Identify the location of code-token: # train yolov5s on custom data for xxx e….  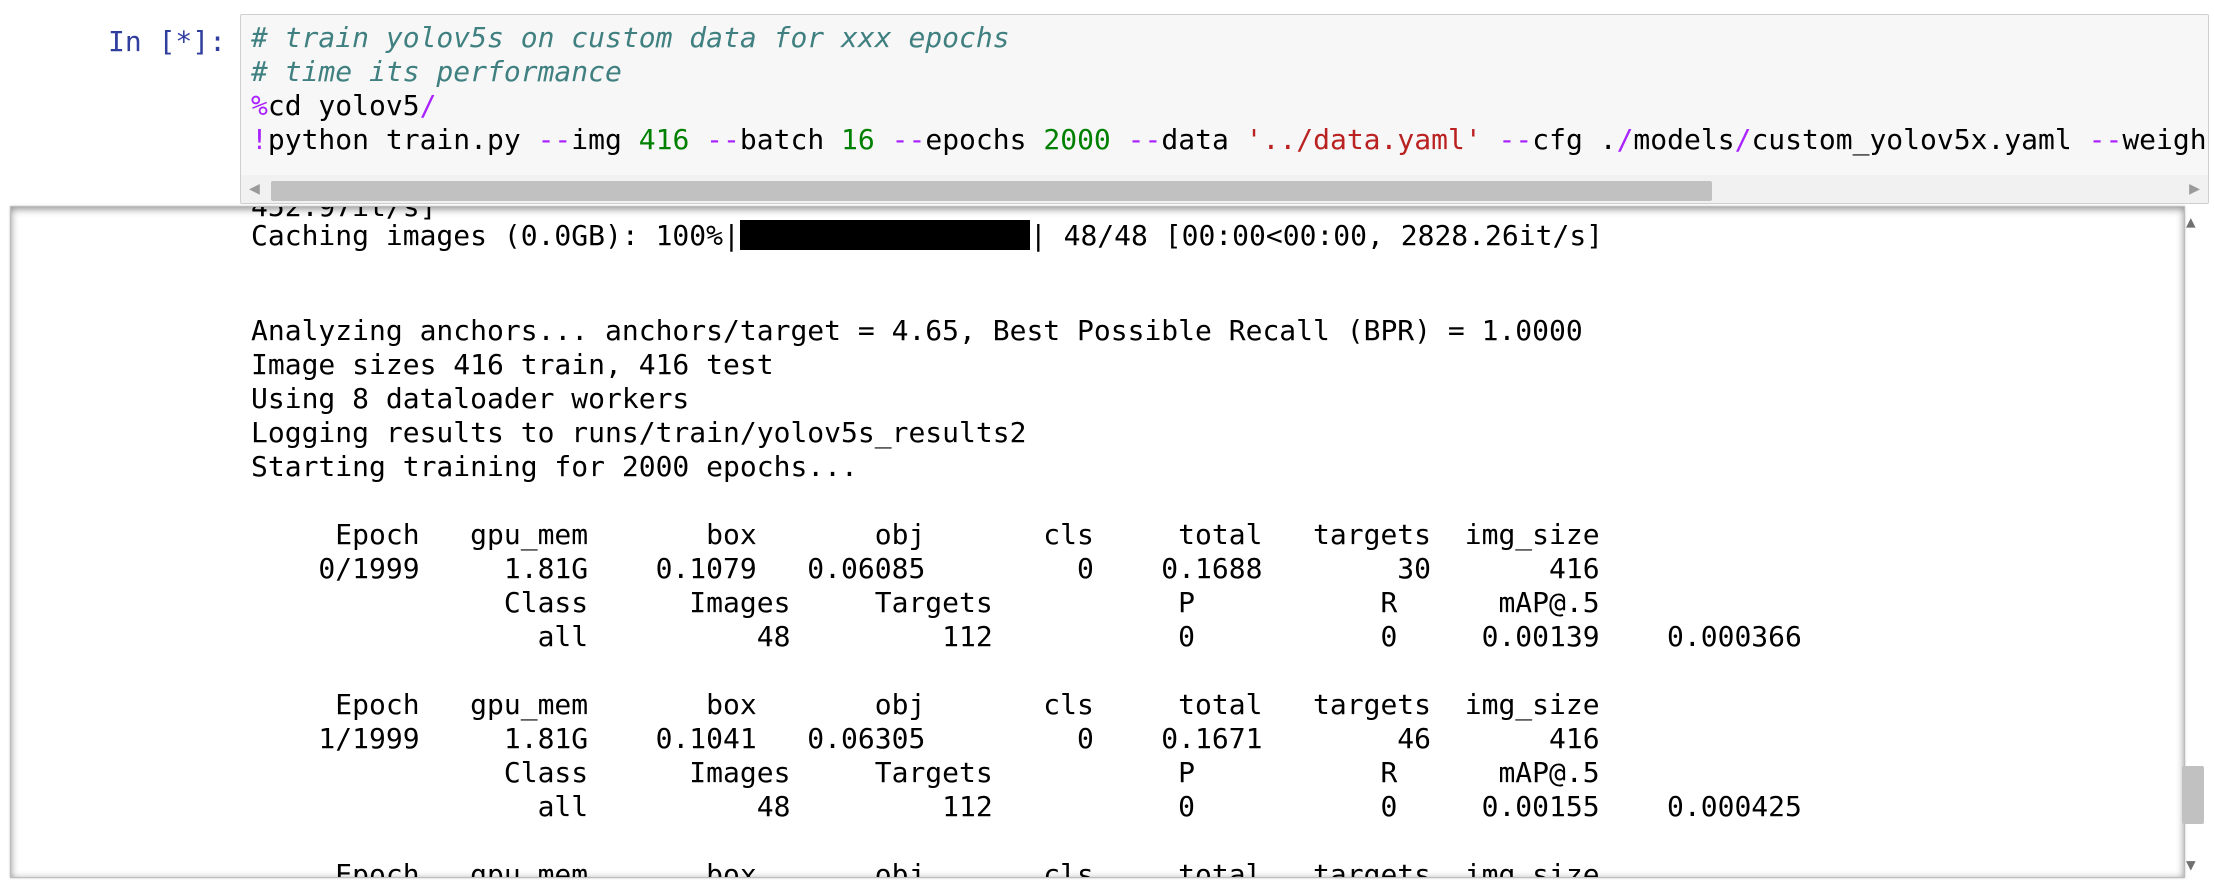
(630, 37).